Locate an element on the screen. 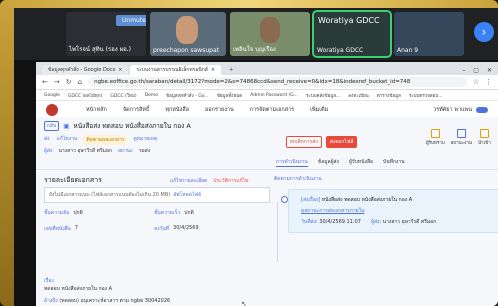  star-icon: ☆ is located at coordinates (476, 82).